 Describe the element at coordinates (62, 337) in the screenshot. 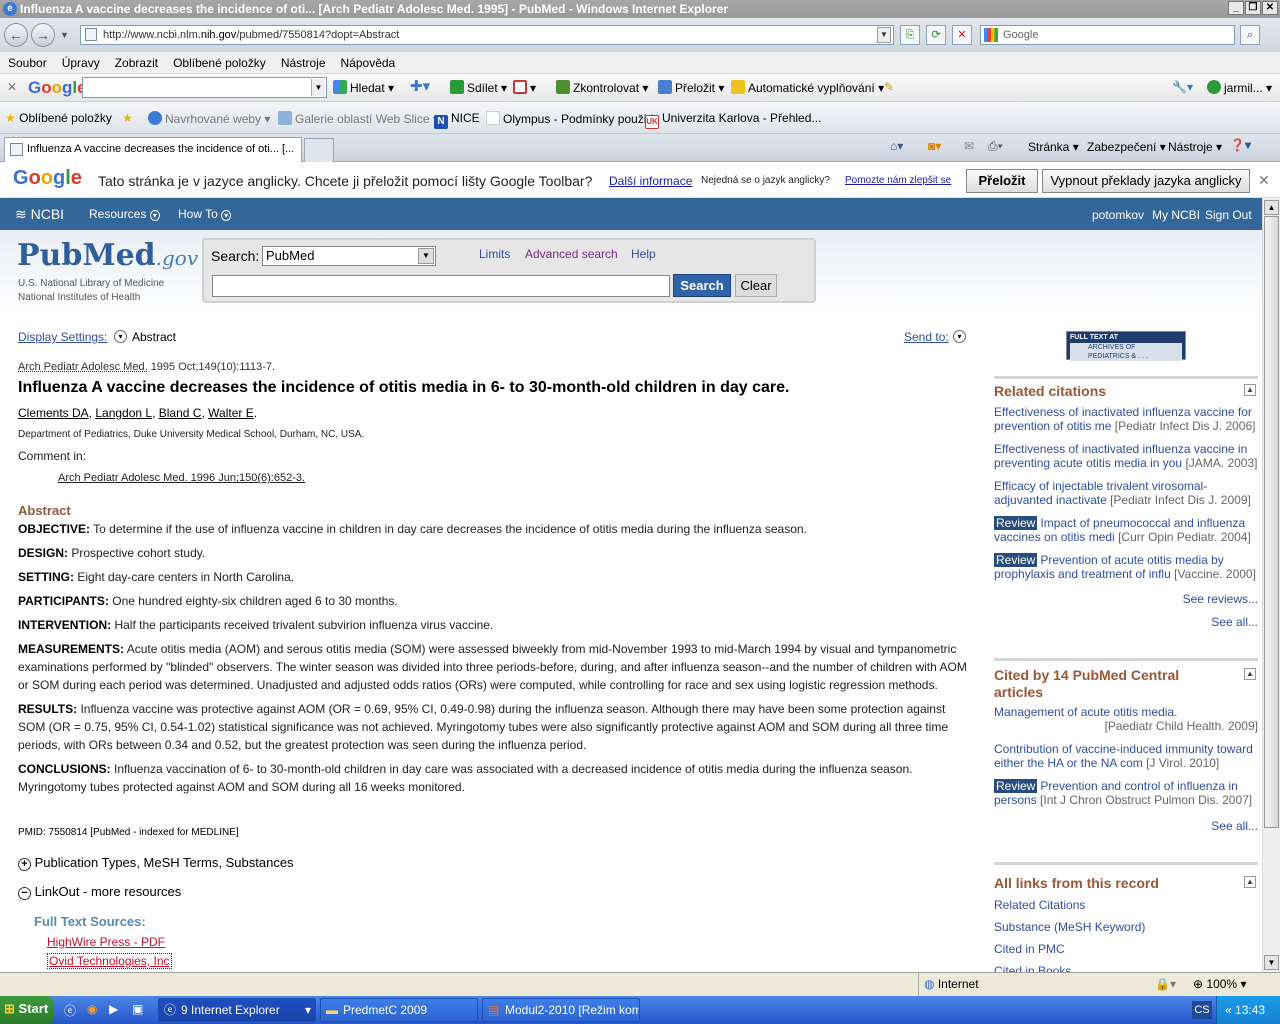

I see `display-settings-link: Display Settings:` at that location.